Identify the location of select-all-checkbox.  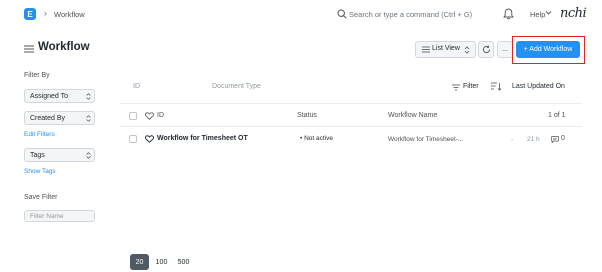
(133, 116).